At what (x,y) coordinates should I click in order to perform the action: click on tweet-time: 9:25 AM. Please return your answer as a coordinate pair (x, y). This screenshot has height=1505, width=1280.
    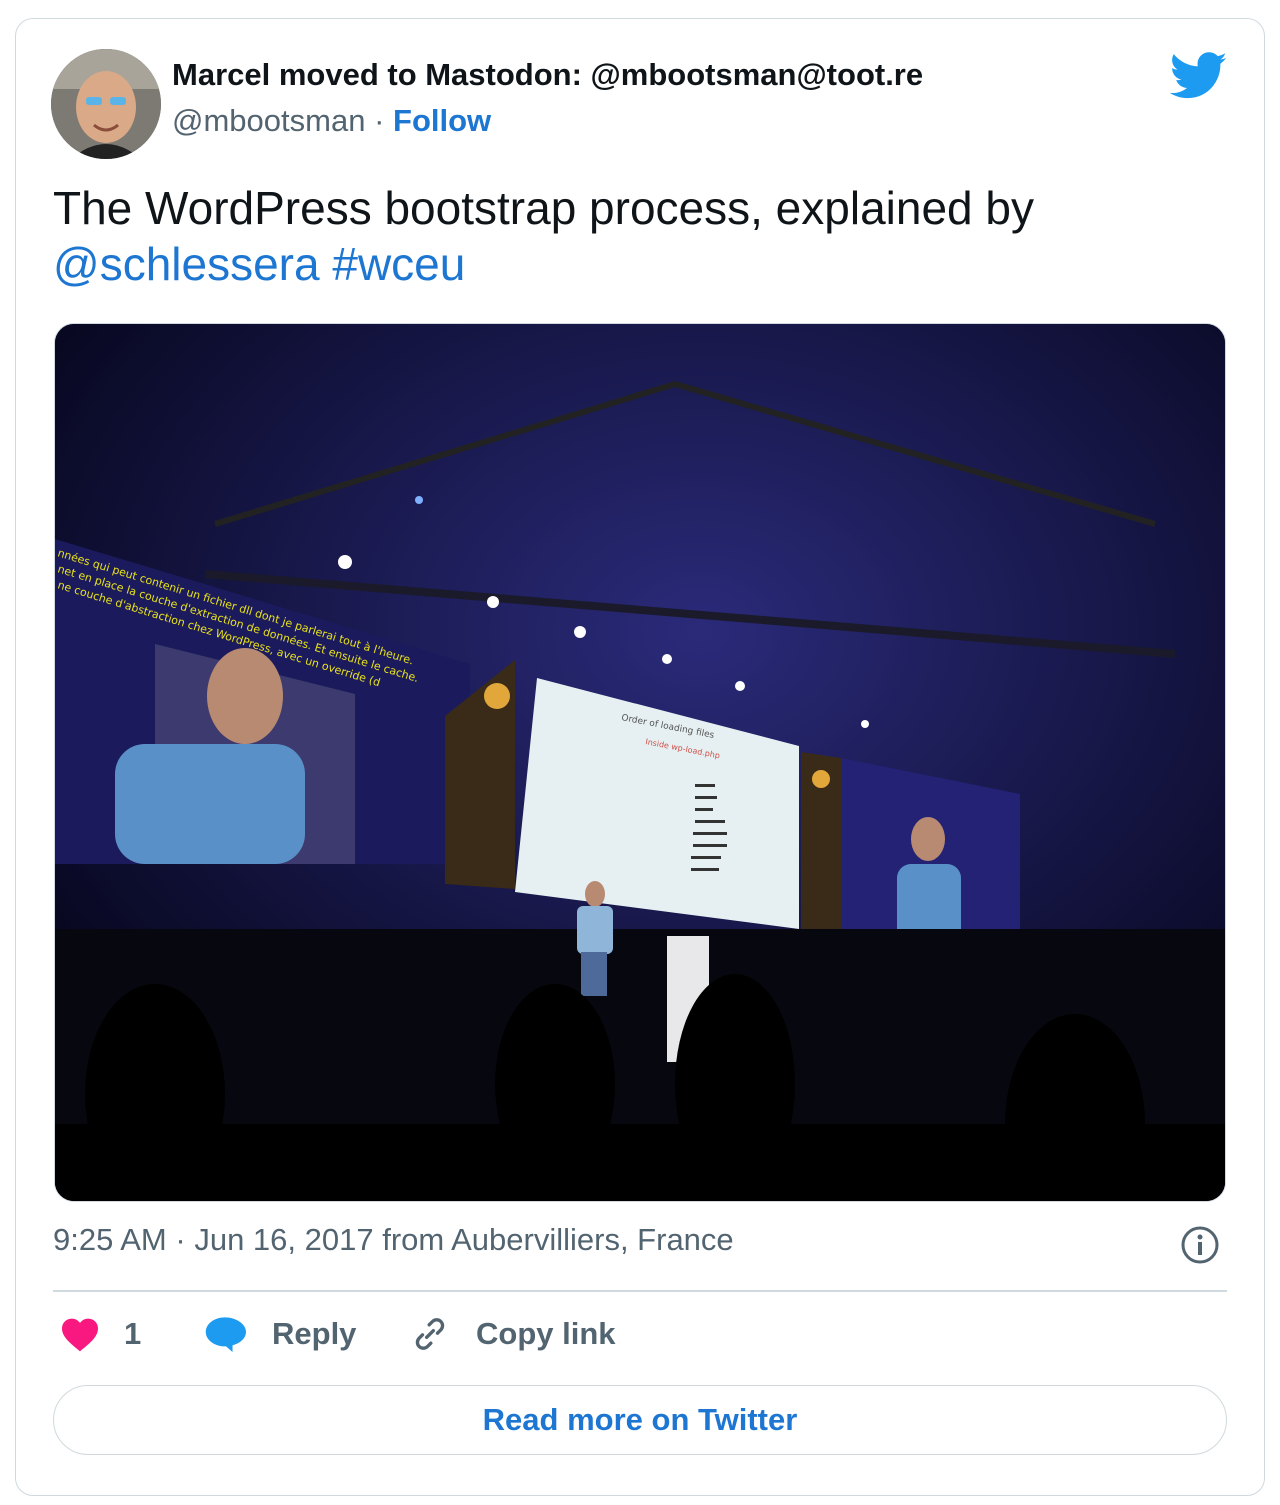
    Looking at the image, I should click on (110, 1239).